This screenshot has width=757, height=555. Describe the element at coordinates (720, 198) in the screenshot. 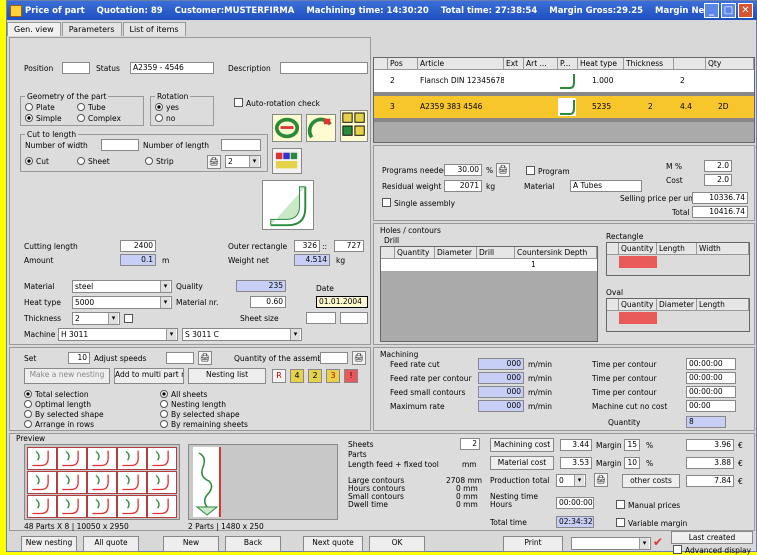

I see `selling-price-input: 10336.74` at that location.